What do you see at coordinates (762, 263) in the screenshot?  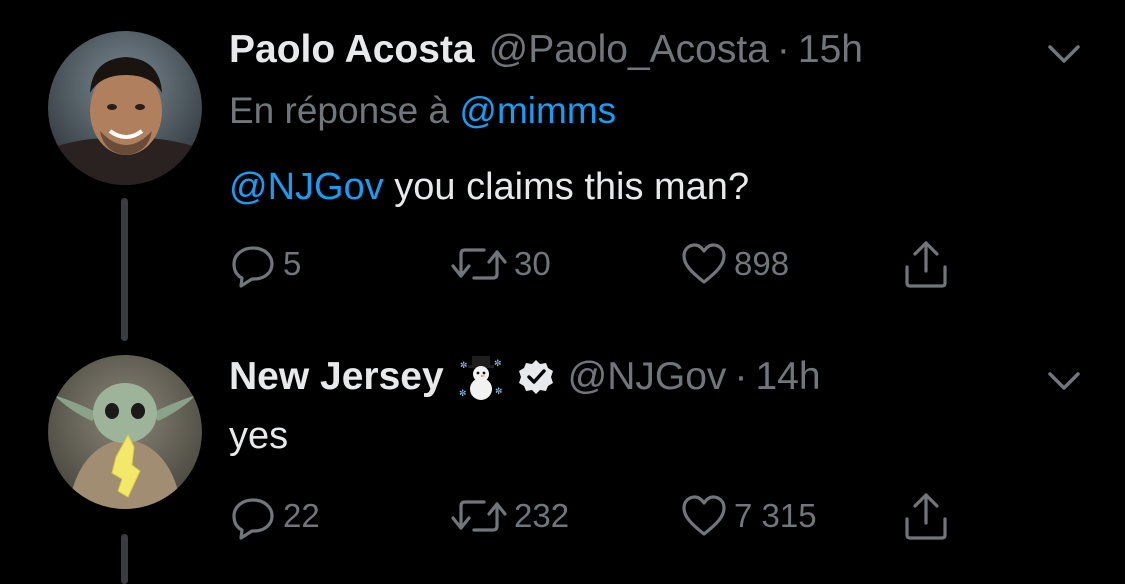 I see `like-count: 898` at bounding box center [762, 263].